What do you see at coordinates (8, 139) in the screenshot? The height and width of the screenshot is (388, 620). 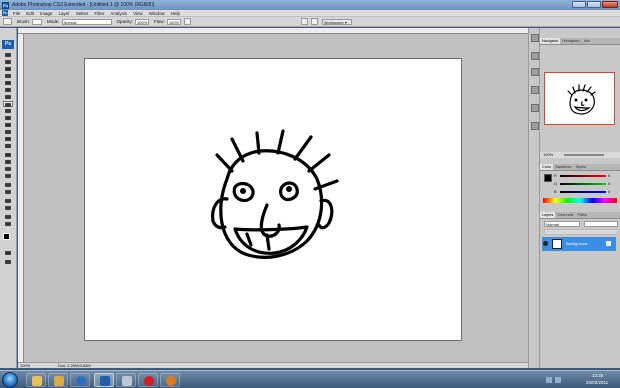 I see `blur-tool-icon` at bounding box center [8, 139].